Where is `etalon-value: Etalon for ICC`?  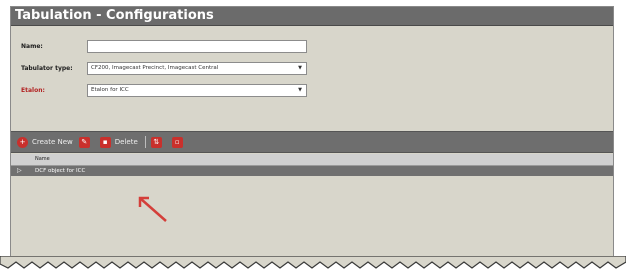 etalon-value: Etalon for ICC is located at coordinates (110, 89).